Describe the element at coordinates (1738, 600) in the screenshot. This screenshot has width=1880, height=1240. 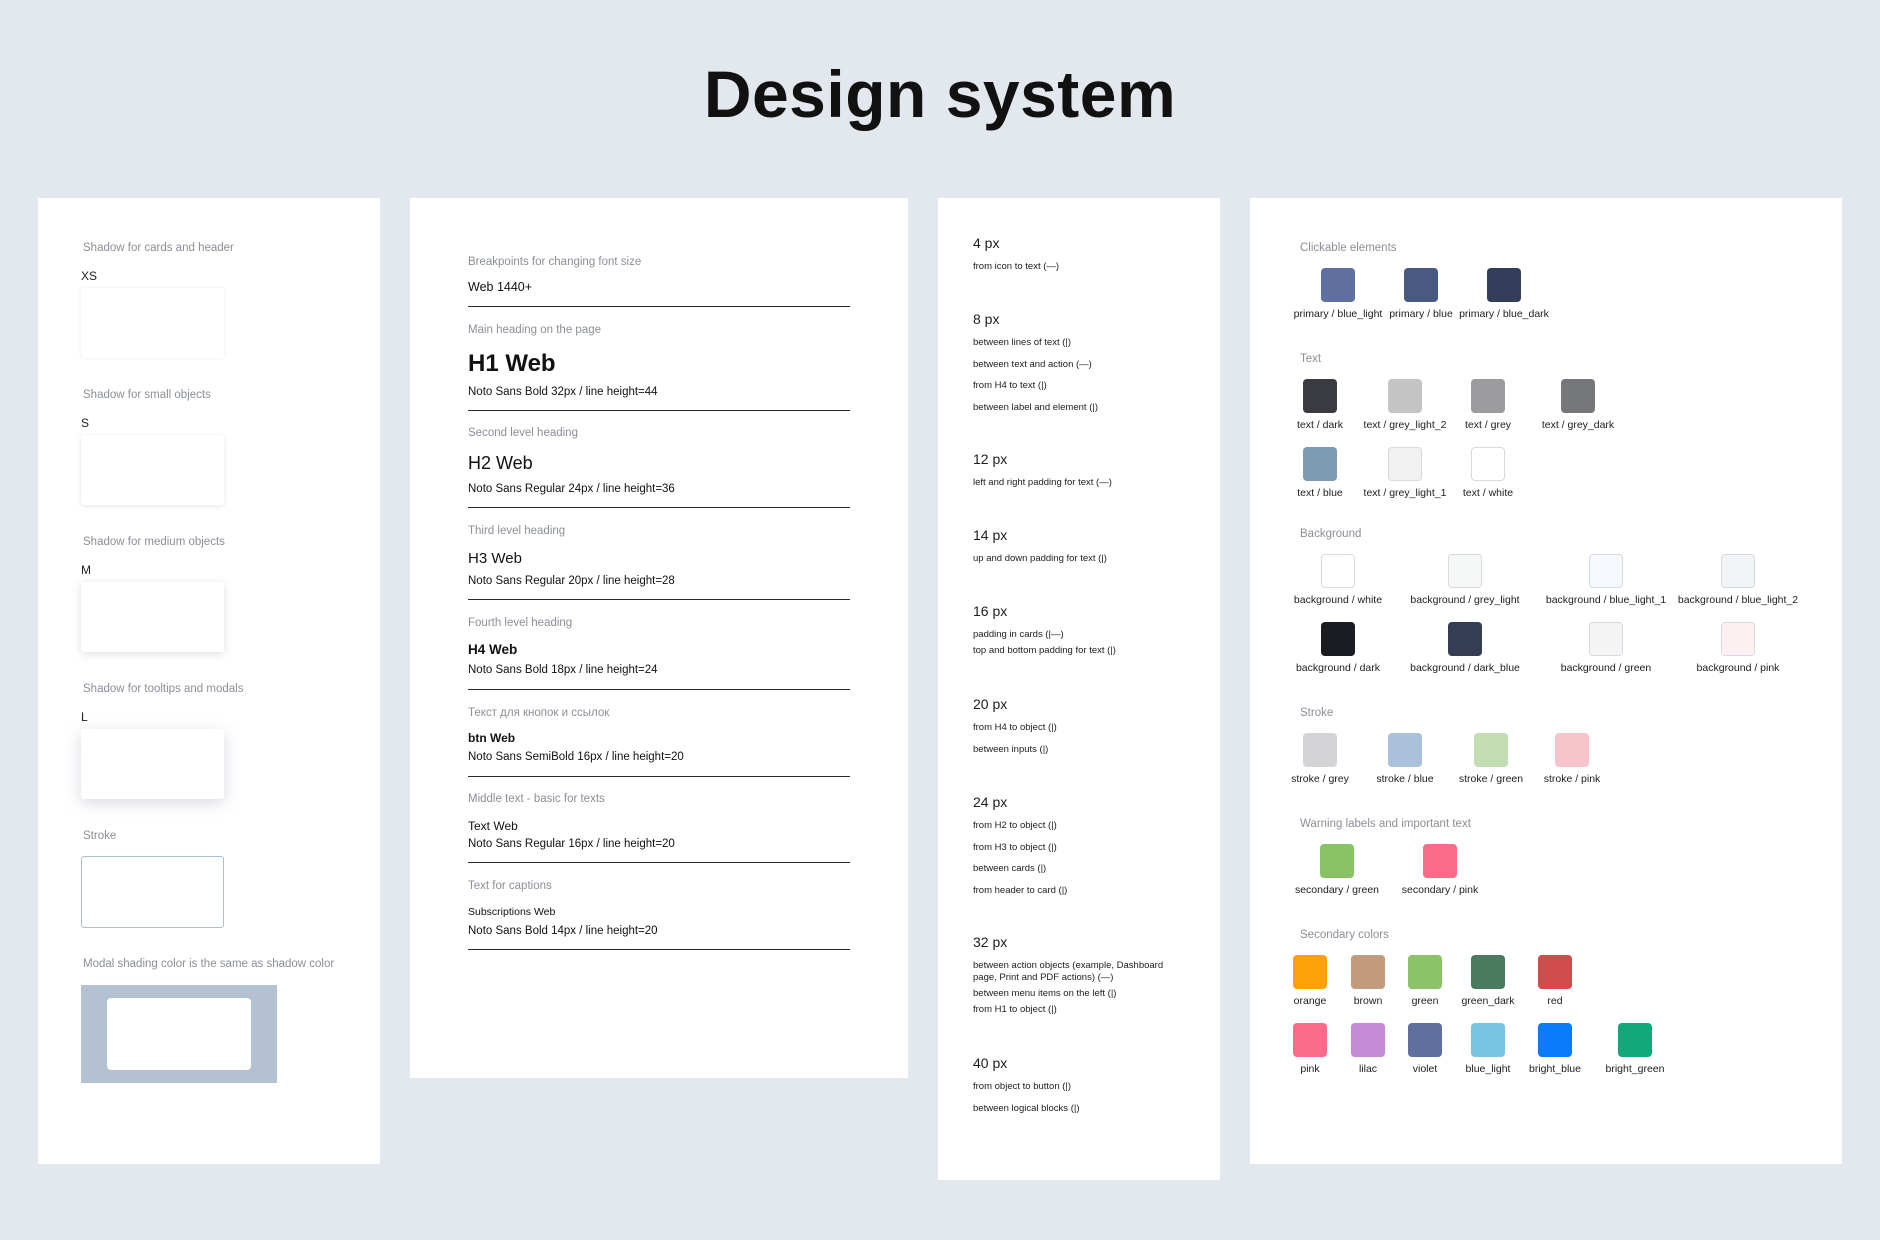
I see `color-name: background / blue_light_2` at that location.